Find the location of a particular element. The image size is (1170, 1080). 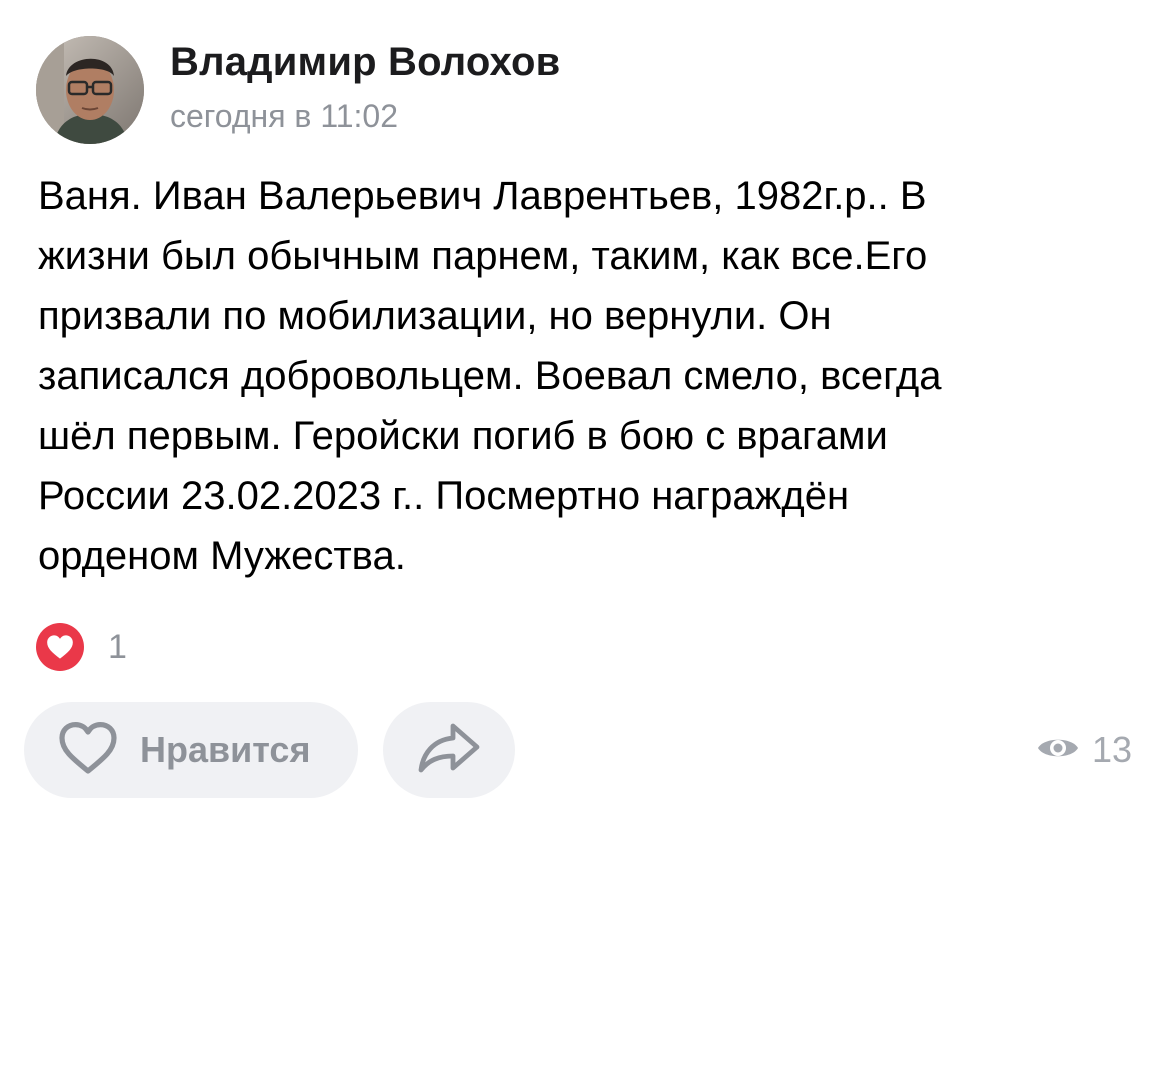

like-button: Нравится is located at coordinates (191, 750).